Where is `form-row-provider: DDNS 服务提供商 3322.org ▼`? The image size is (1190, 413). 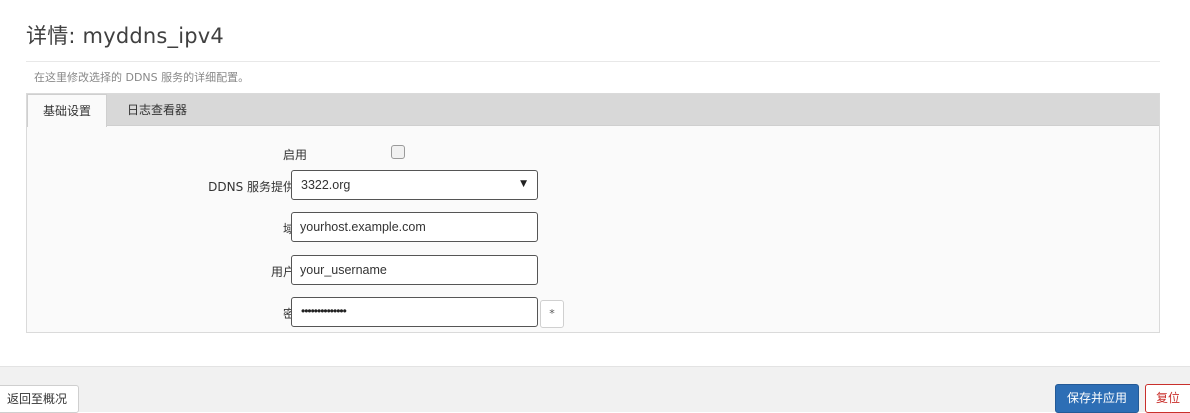
form-row-provider: DDNS 服务提供商 3322.org ▼ is located at coordinates (593, 186).